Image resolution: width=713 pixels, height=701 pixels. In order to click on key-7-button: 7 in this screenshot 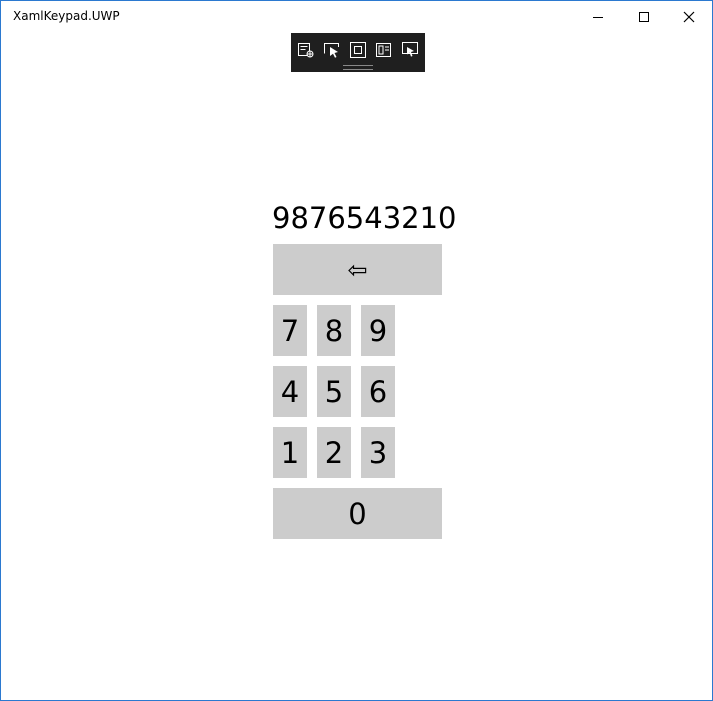, I will do `click(290, 330)`.